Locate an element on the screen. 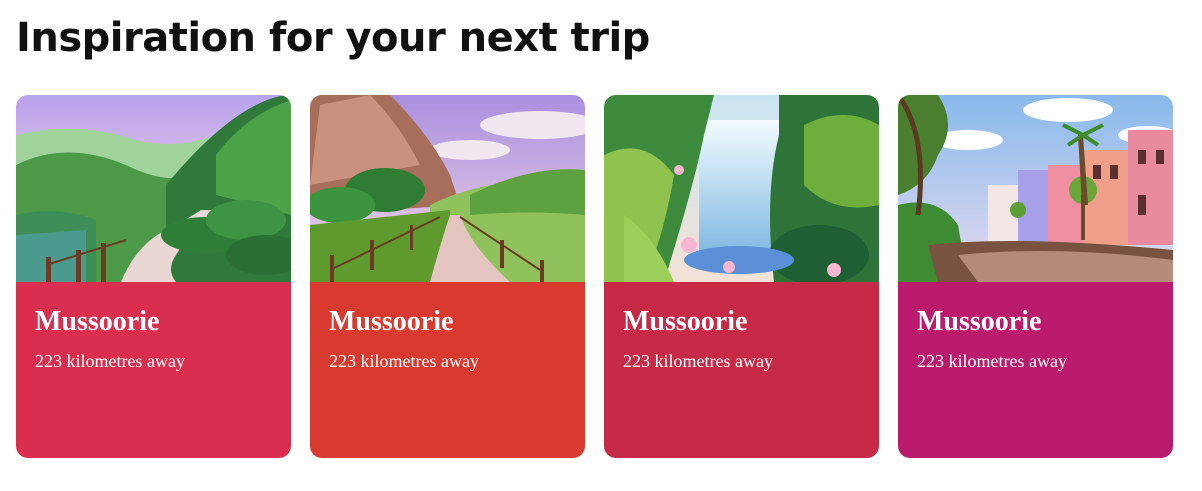 The height and width of the screenshot is (491, 1202). street-houses-image is located at coordinates (1035, 188).